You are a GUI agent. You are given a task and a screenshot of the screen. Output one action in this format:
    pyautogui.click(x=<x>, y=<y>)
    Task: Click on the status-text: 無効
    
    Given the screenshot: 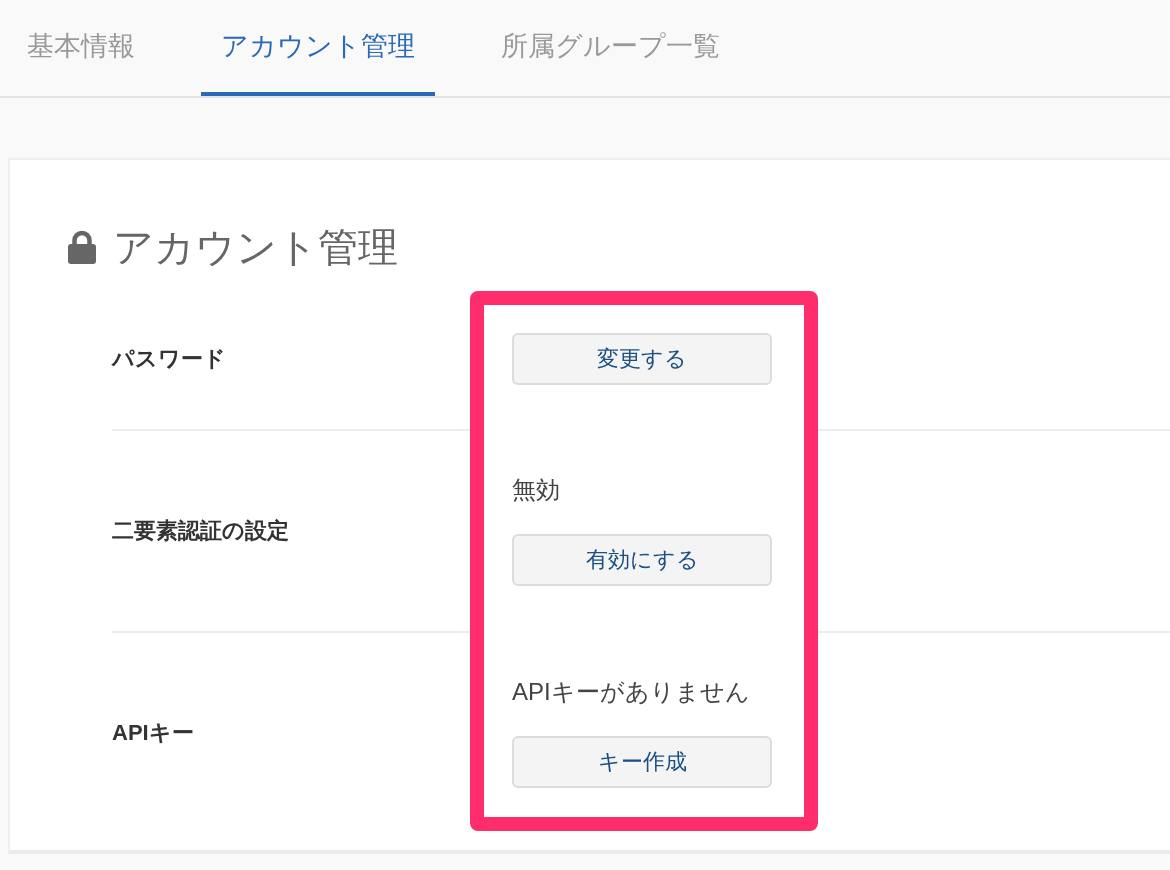 What is the action you would take?
    pyautogui.click(x=536, y=490)
    